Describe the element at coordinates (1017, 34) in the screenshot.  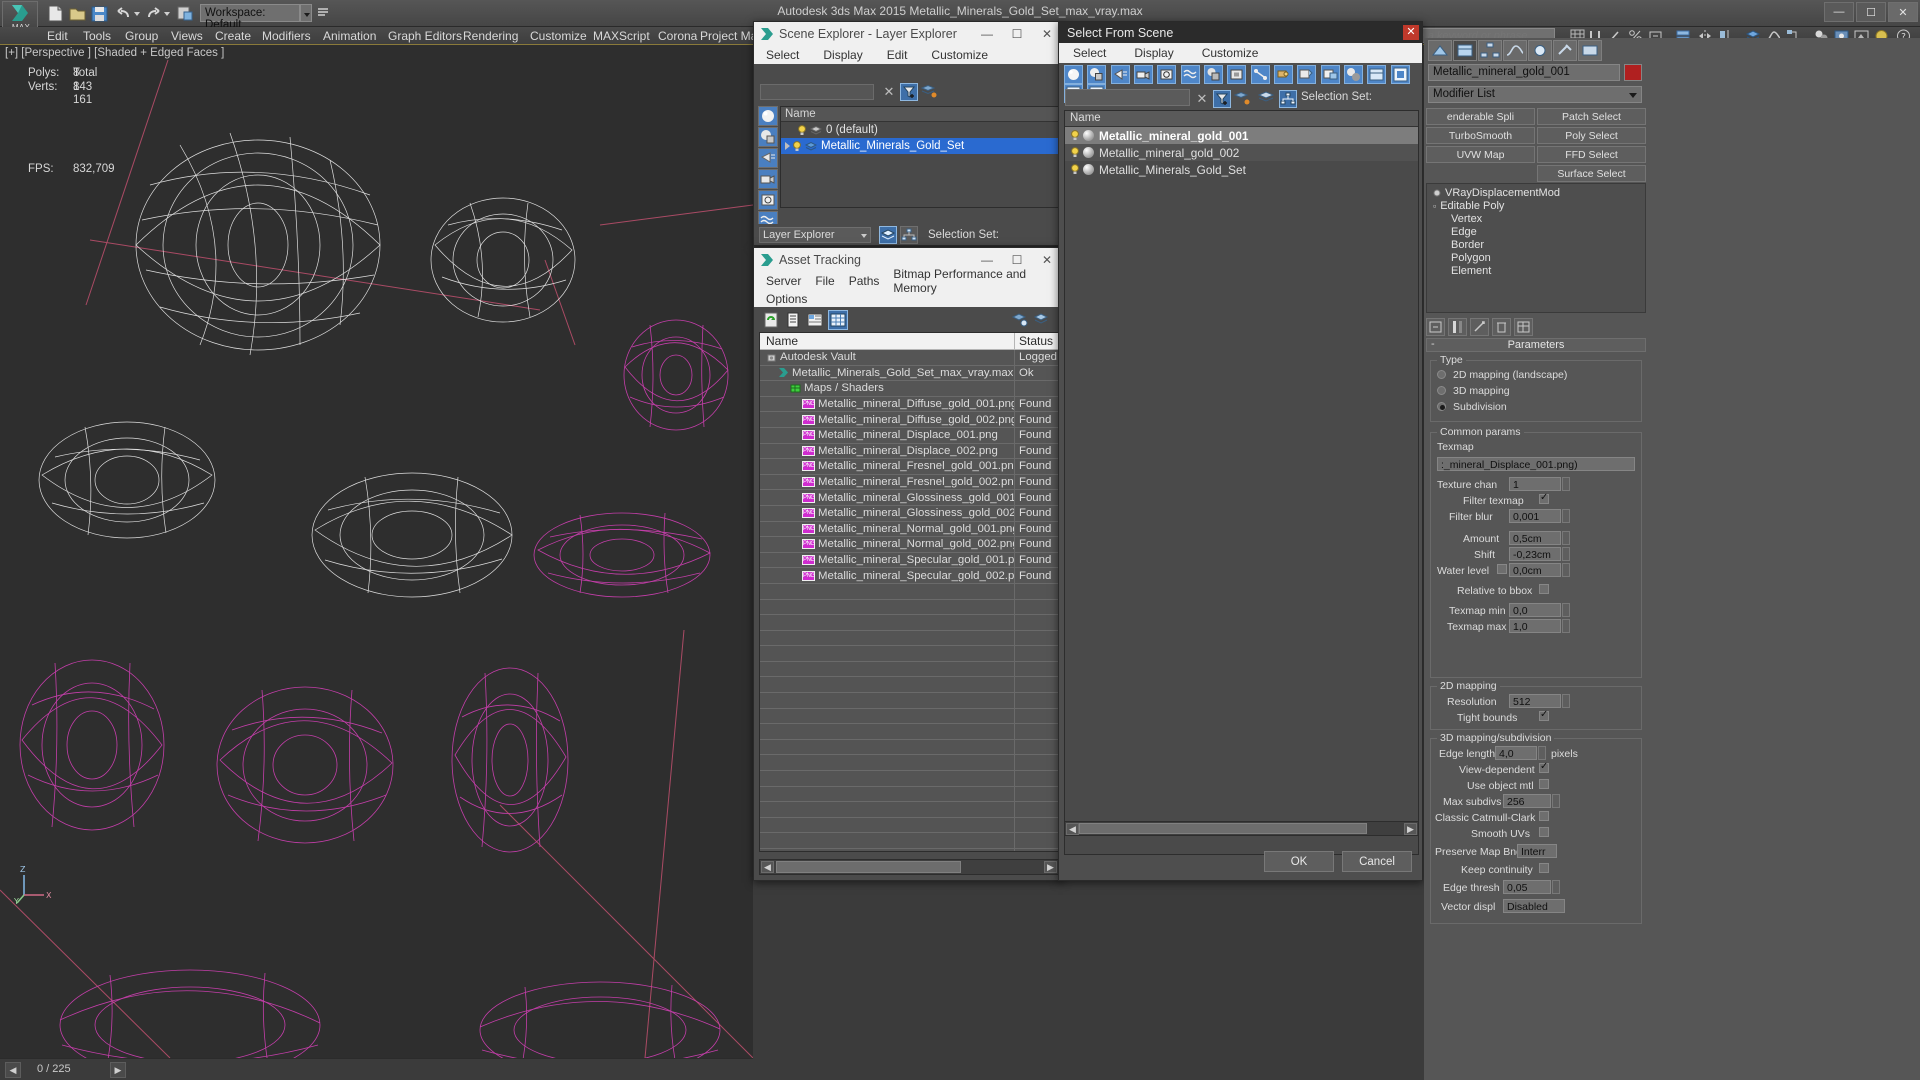
I see `scene-explorer-maximize-button: ☐` at that location.